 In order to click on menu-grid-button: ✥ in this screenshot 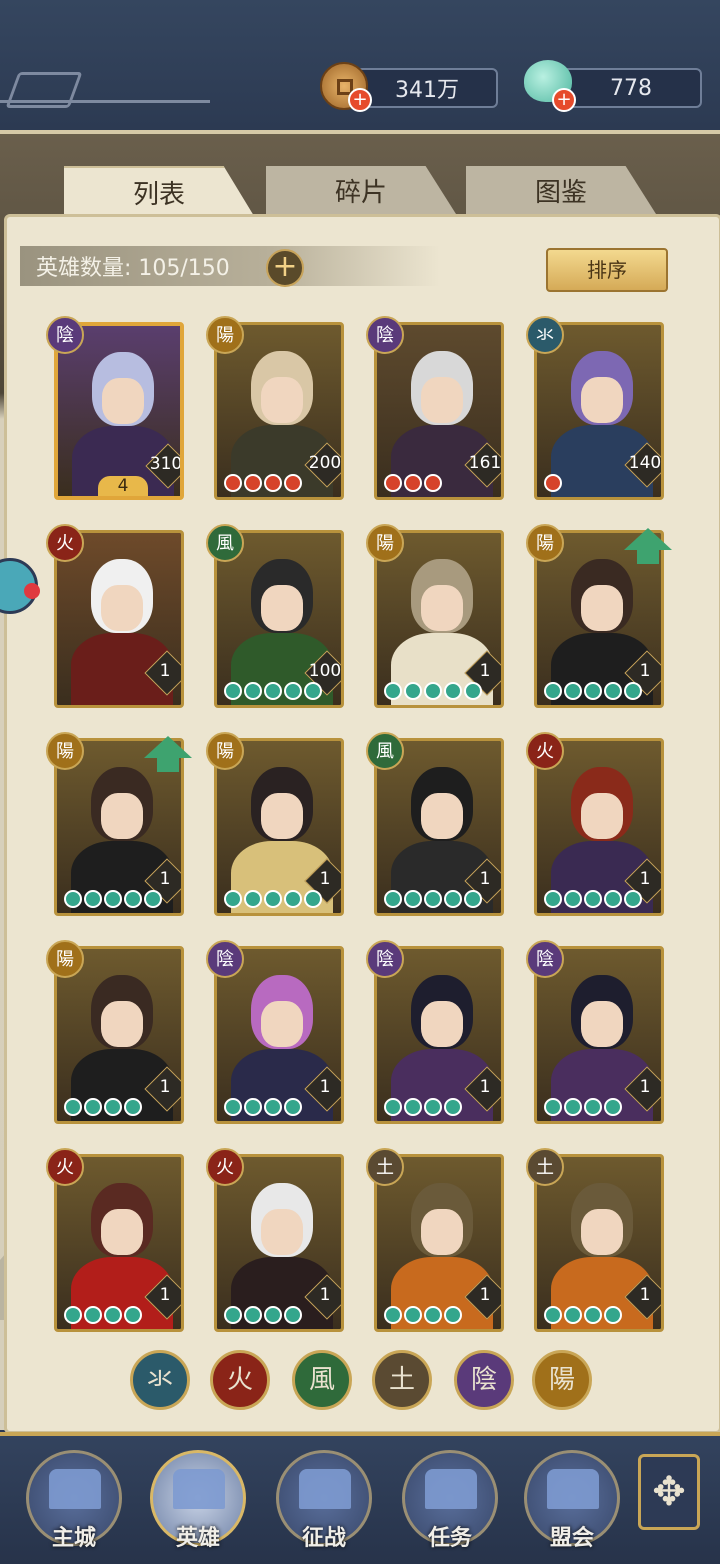, I will do `click(669, 1492)`.